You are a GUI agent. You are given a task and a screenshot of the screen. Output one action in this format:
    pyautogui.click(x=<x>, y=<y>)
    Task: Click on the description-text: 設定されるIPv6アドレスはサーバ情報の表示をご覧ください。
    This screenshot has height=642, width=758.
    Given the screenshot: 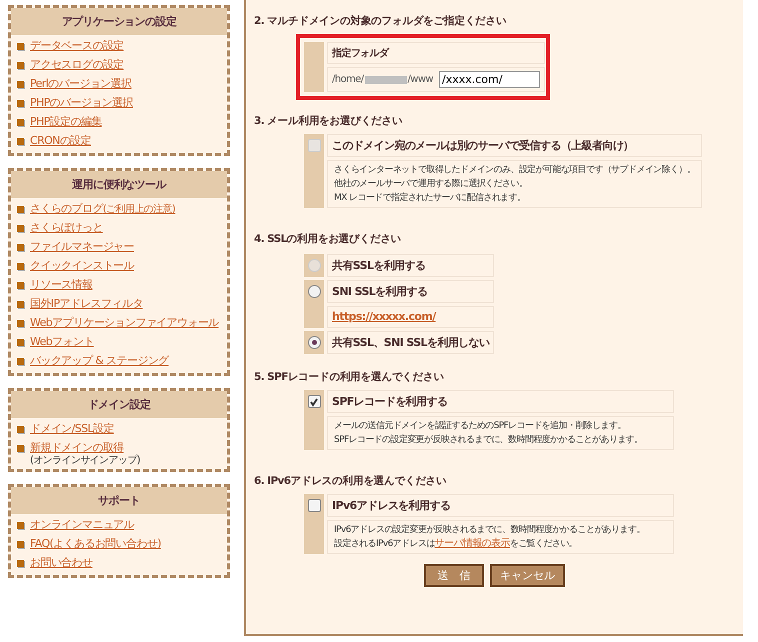 What is the action you would take?
    pyautogui.click(x=456, y=544)
    